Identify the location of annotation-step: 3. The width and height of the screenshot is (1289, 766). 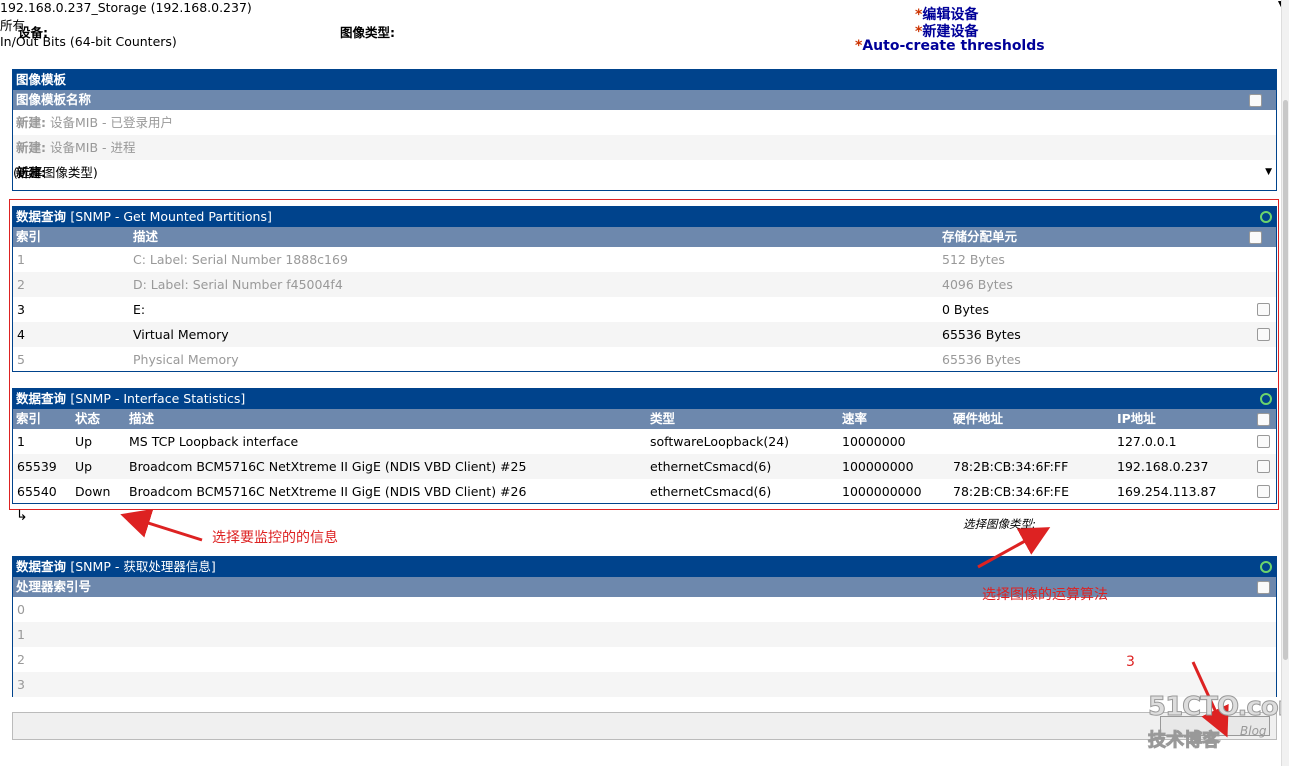
(1130, 662).